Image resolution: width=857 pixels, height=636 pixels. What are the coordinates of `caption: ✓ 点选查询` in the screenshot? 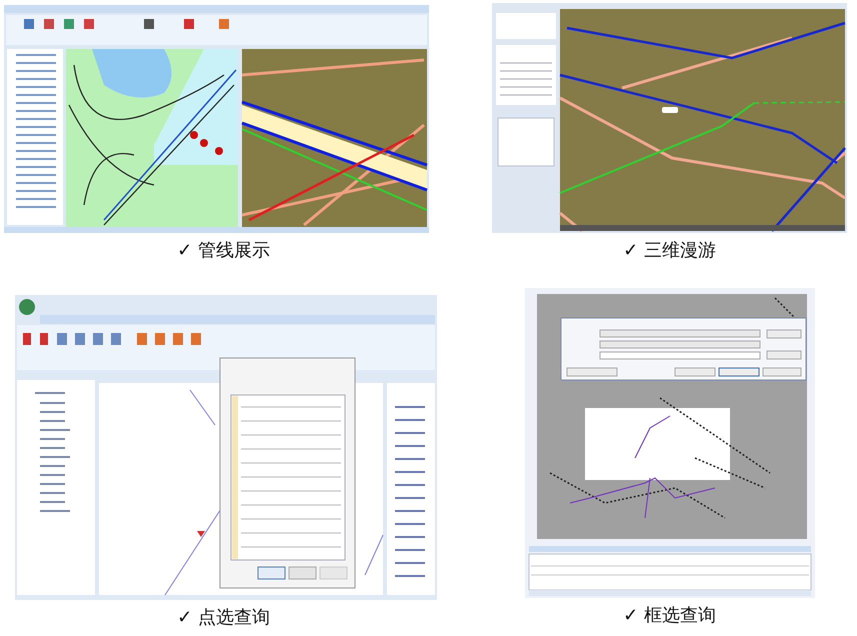 It's located at (223, 618).